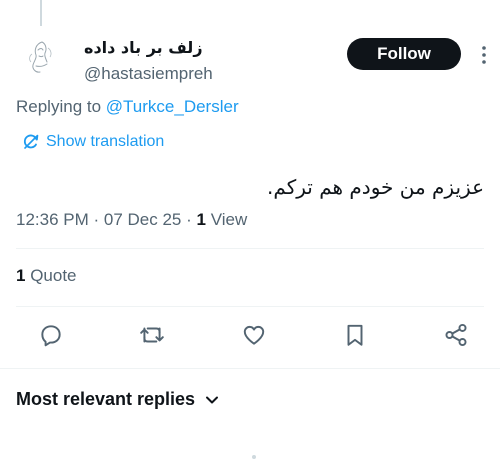  I want to click on thread-line, so click(41, 13).